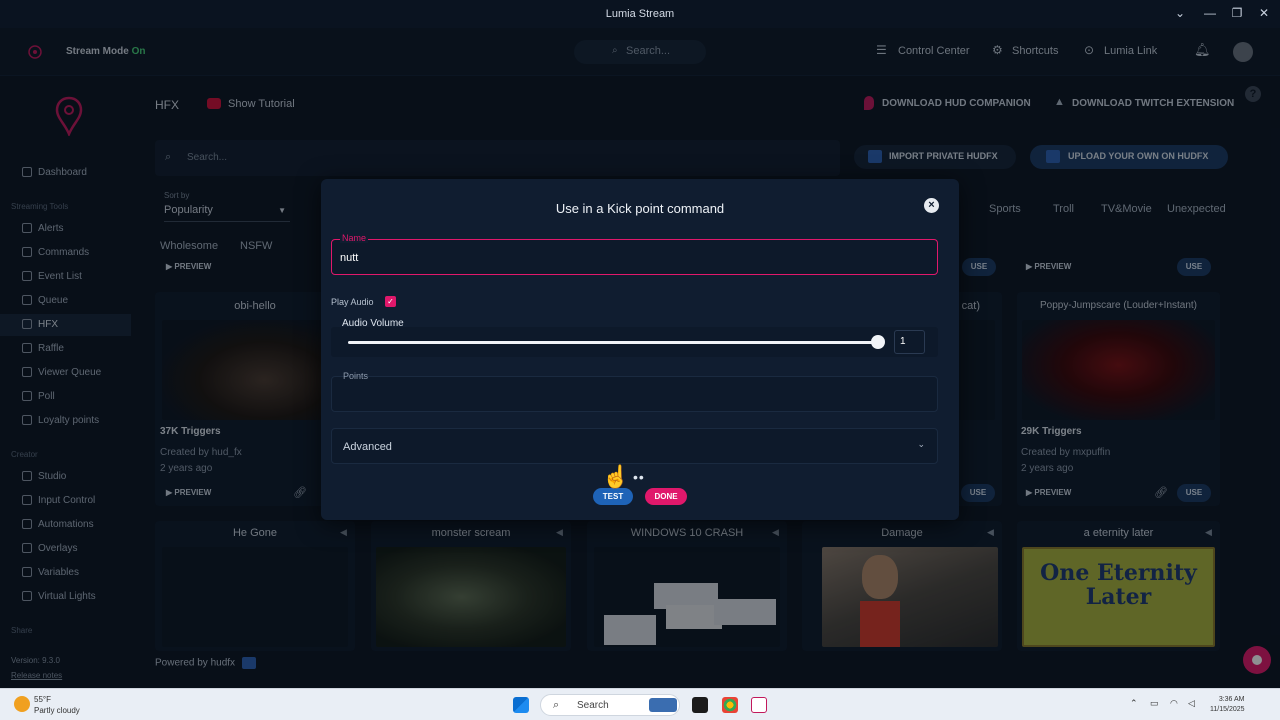  What do you see at coordinates (1227, 709) in the screenshot?
I see `clock-date: 11/15/2025` at bounding box center [1227, 709].